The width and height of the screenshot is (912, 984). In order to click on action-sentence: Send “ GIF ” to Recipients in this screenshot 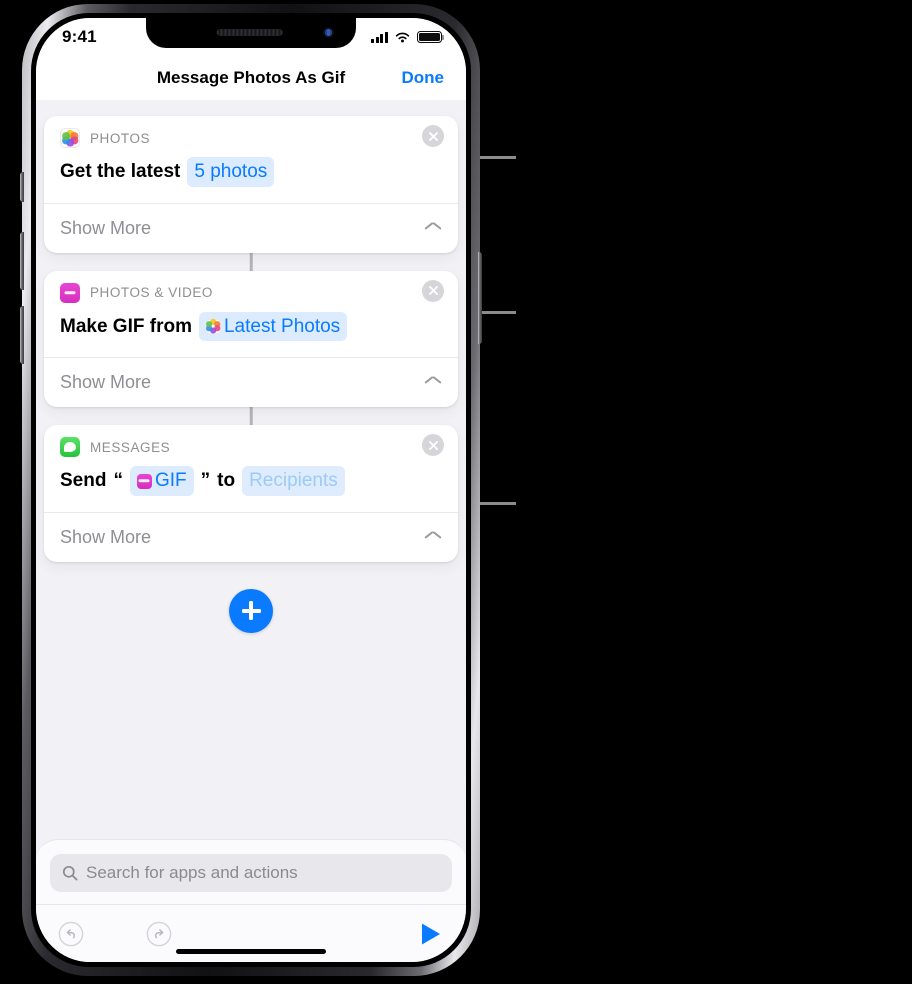, I will do `click(251, 481)`.